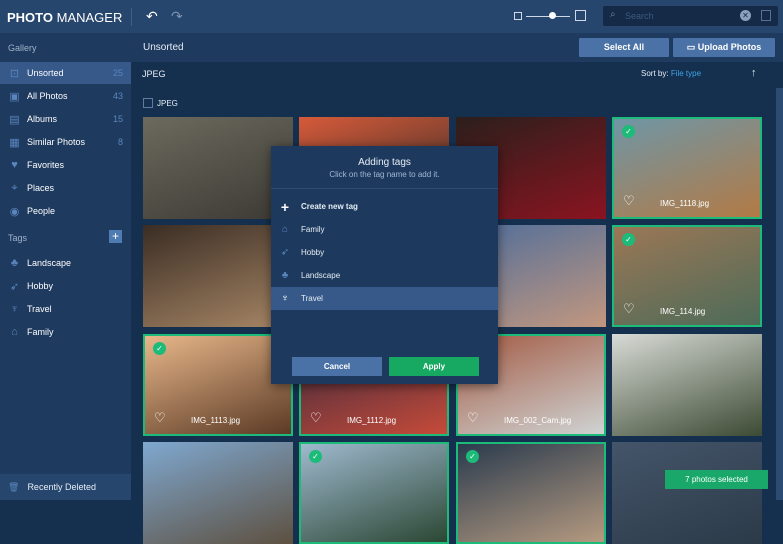  What do you see at coordinates (639, 16) in the screenshot?
I see `search-input: Search` at bounding box center [639, 16].